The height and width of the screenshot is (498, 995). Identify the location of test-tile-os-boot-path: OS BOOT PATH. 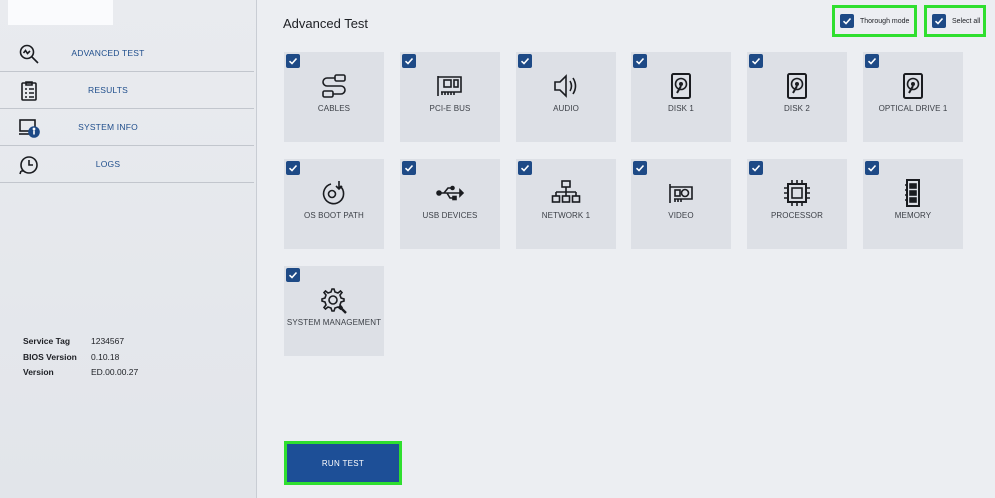
(334, 204).